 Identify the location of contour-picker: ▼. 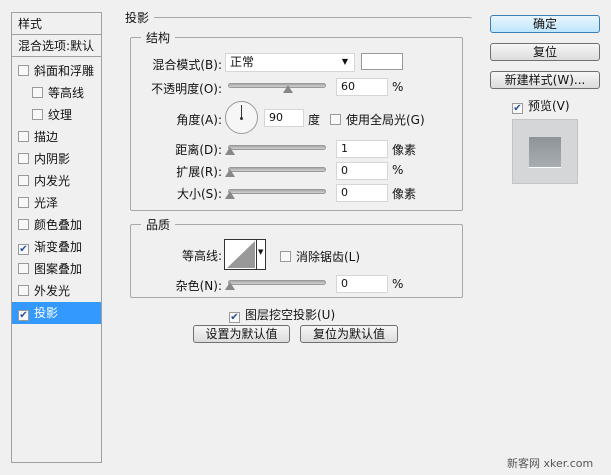
(245, 254).